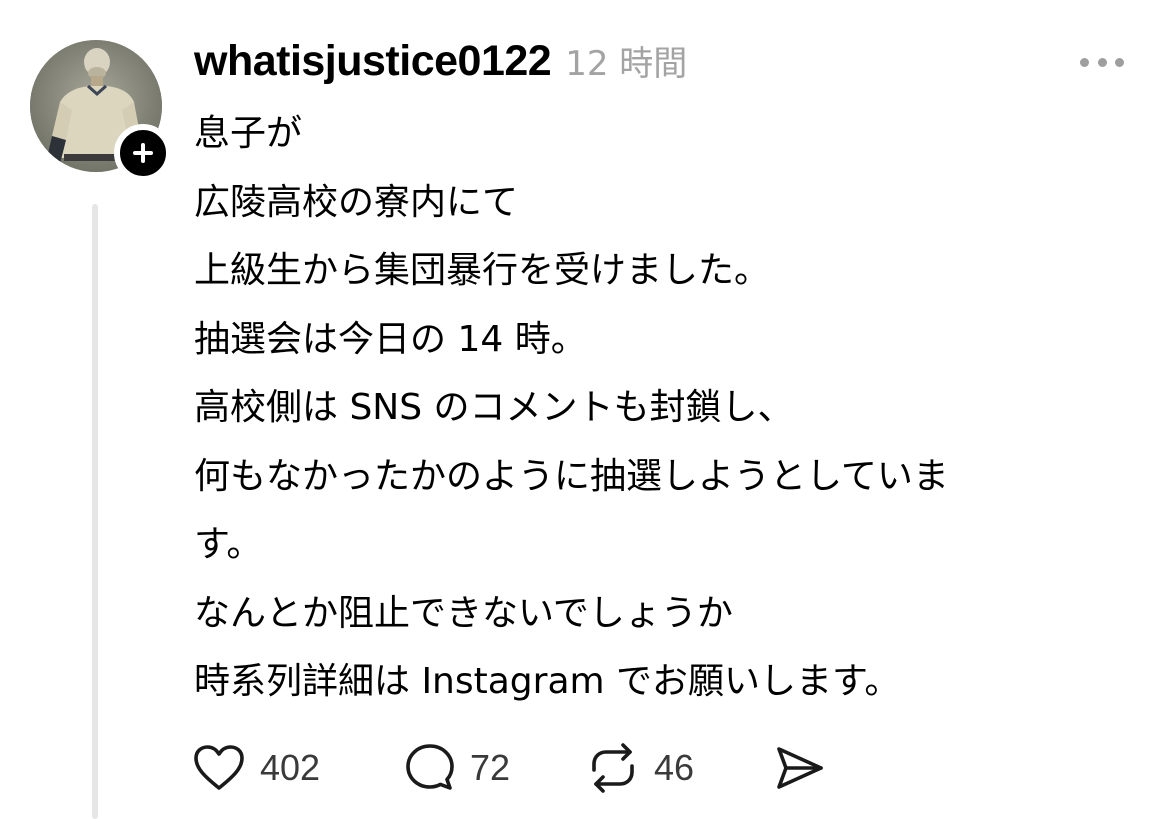 The height and width of the screenshot is (819, 1170). Describe the element at coordinates (373, 61) in the screenshot. I see `username: whatisjustice0122` at that location.